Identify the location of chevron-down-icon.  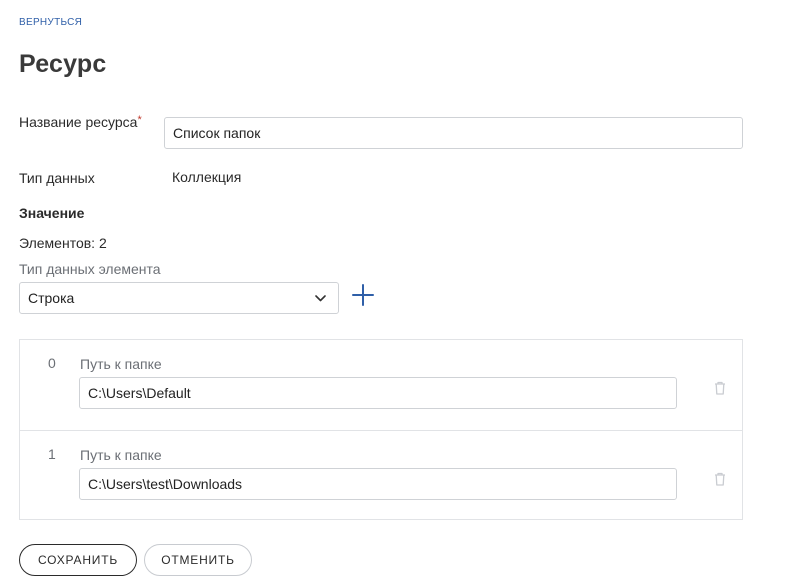
(320, 298).